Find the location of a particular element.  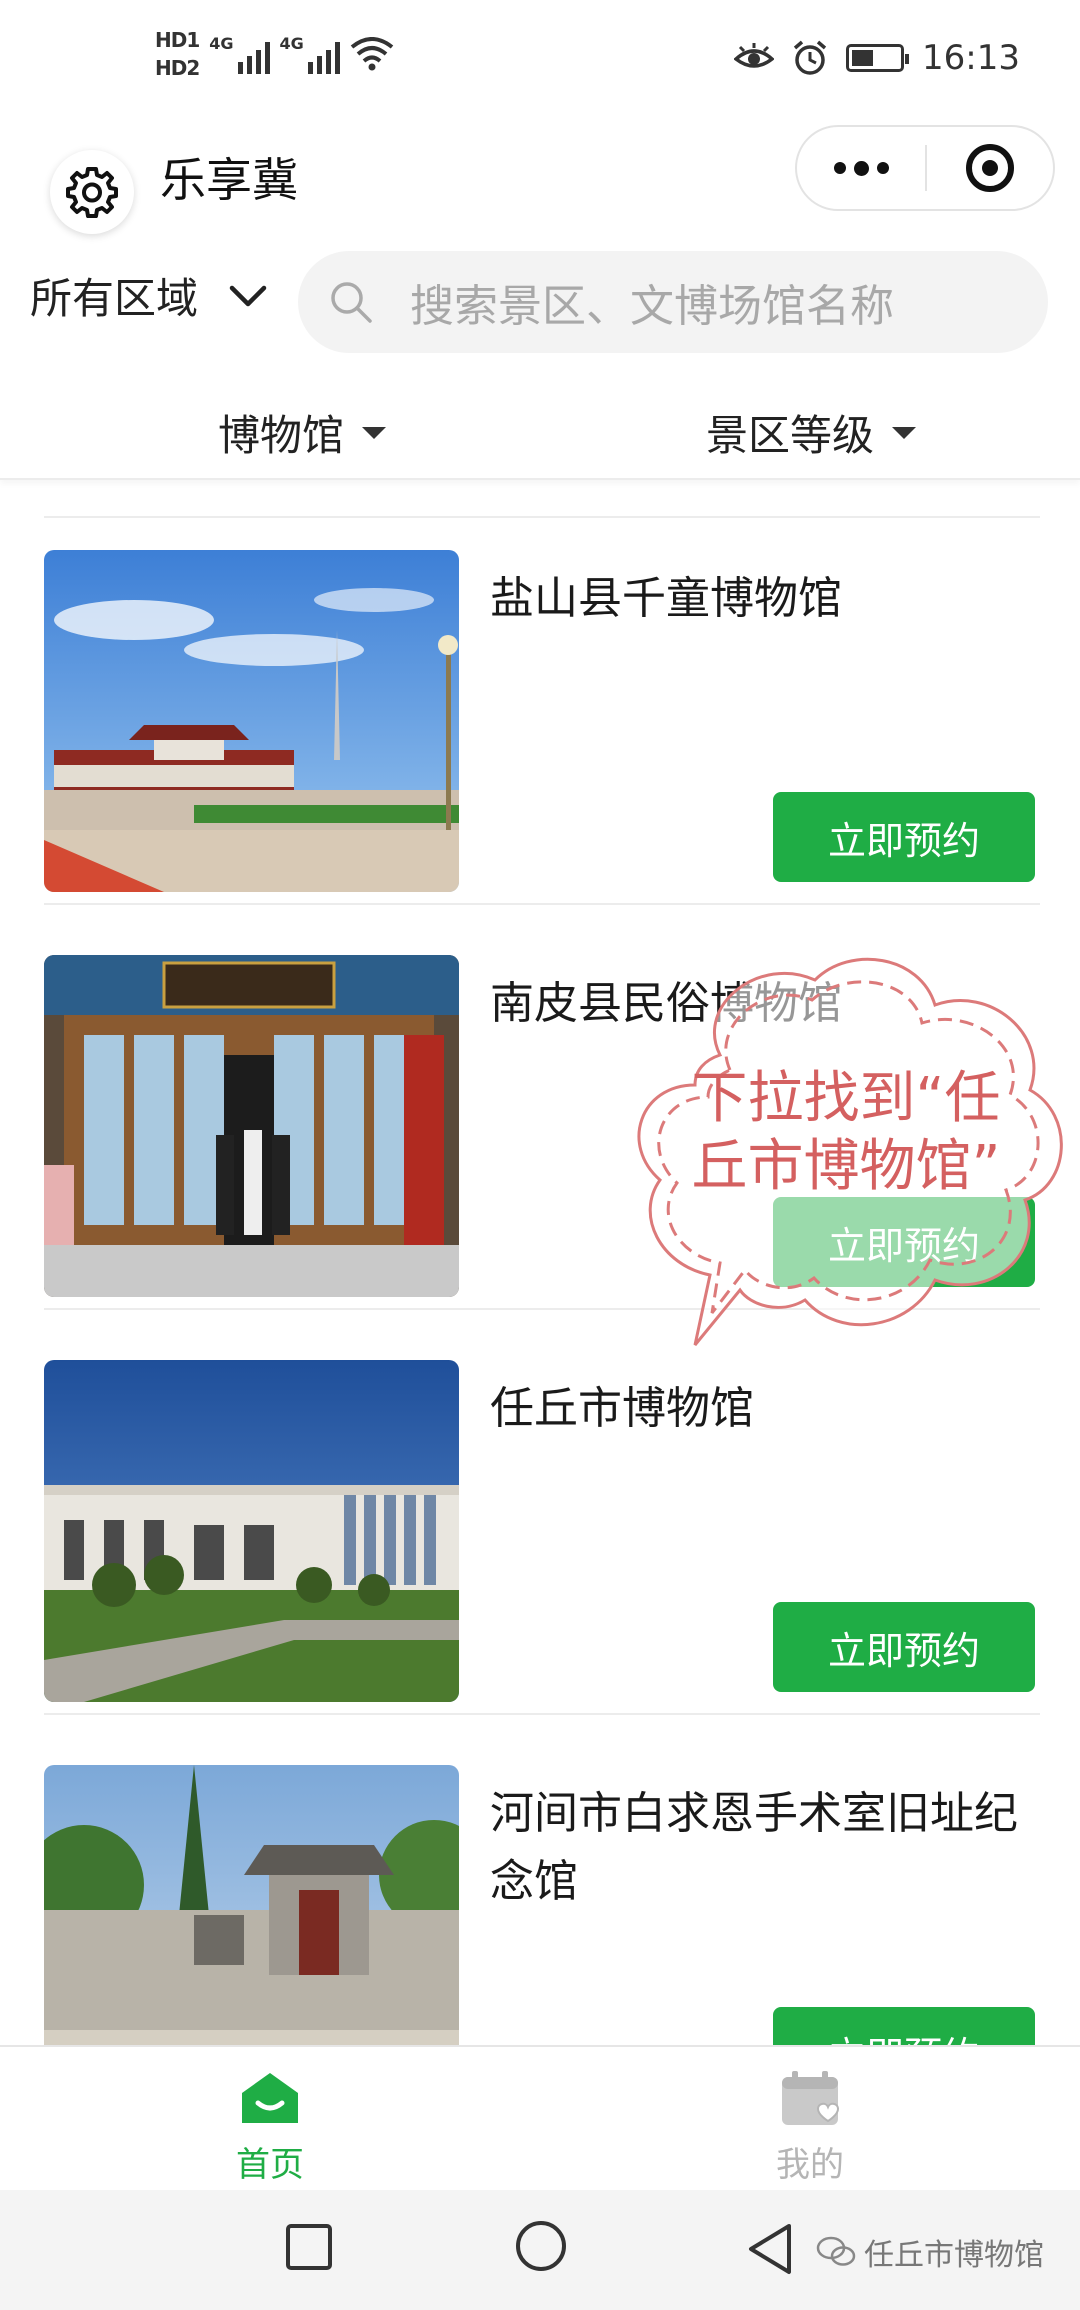

status-right: 16:13 is located at coordinates (877, 58).